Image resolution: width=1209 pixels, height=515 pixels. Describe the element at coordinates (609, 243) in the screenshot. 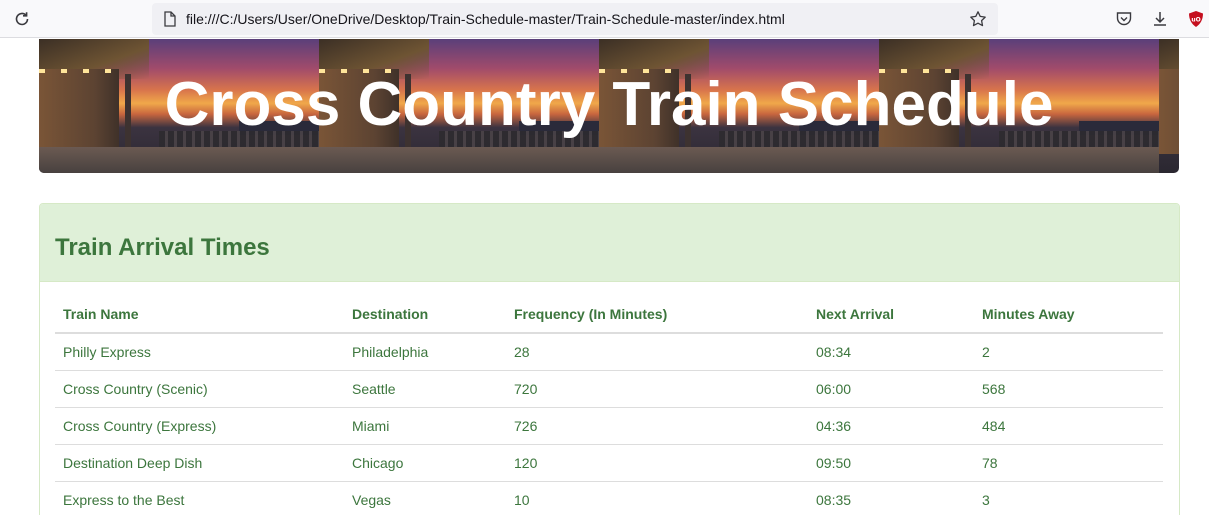

I see `panel-heading: Train Arrival Times` at that location.